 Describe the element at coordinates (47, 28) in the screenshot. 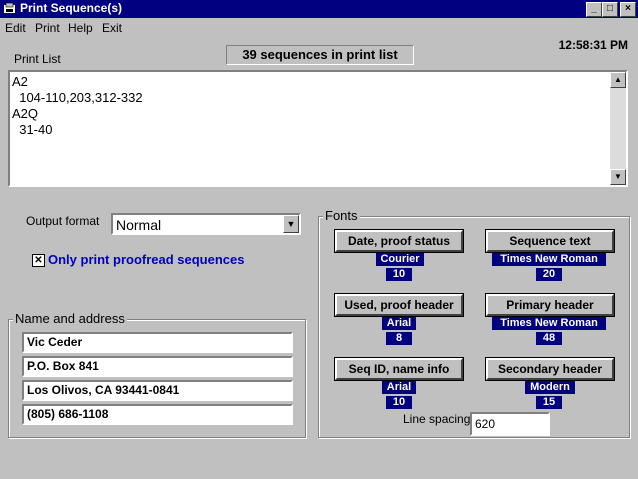

I see `menu-print: Print` at that location.